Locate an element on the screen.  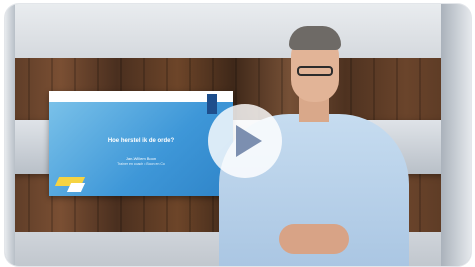
play-icon is located at coordinates (249, 141).